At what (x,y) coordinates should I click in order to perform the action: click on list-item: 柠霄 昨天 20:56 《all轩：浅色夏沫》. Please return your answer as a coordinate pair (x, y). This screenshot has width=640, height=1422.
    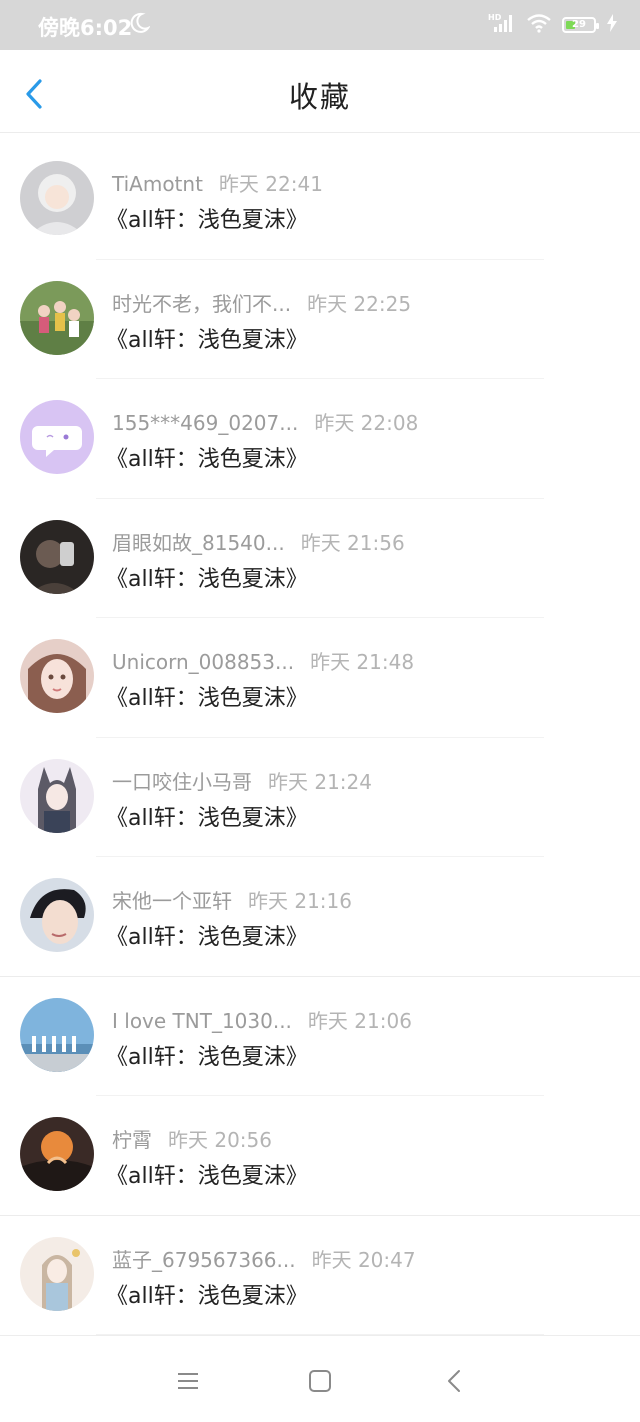
    Looking at the image, I should click on (320, 1156).